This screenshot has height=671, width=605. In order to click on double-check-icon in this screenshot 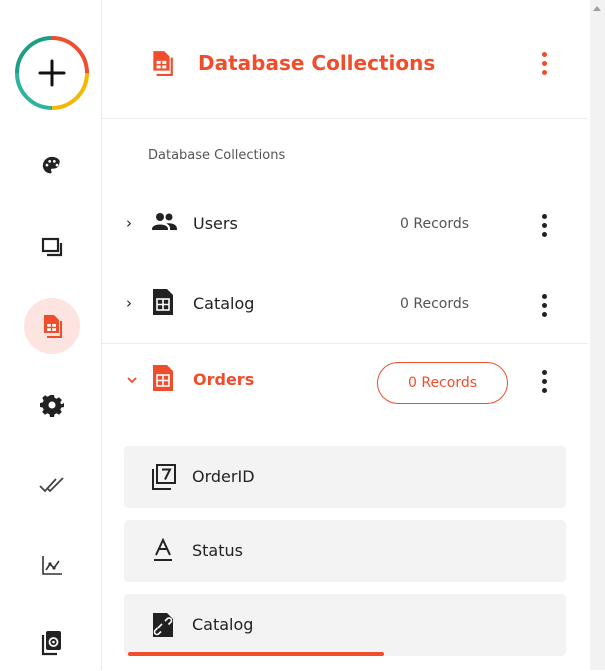, I will do `click(51, 485)`.